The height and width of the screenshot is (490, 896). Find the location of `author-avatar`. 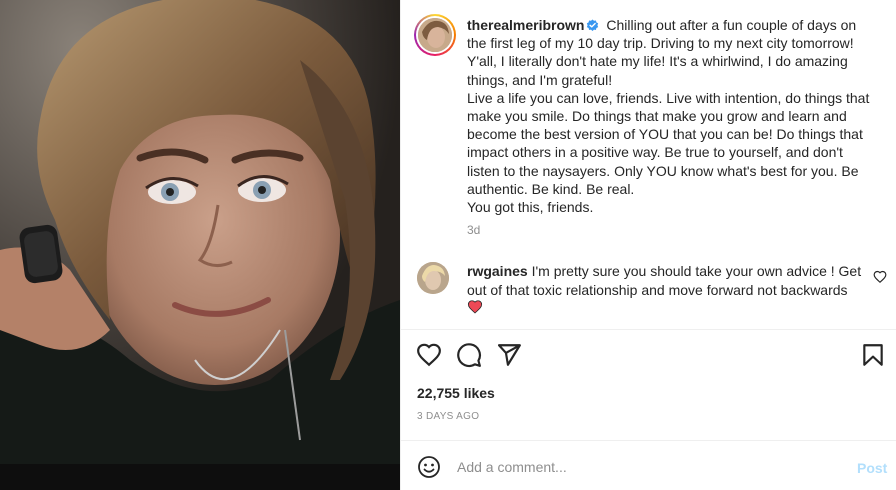

author-avatar is located at coordinates (435, 35).